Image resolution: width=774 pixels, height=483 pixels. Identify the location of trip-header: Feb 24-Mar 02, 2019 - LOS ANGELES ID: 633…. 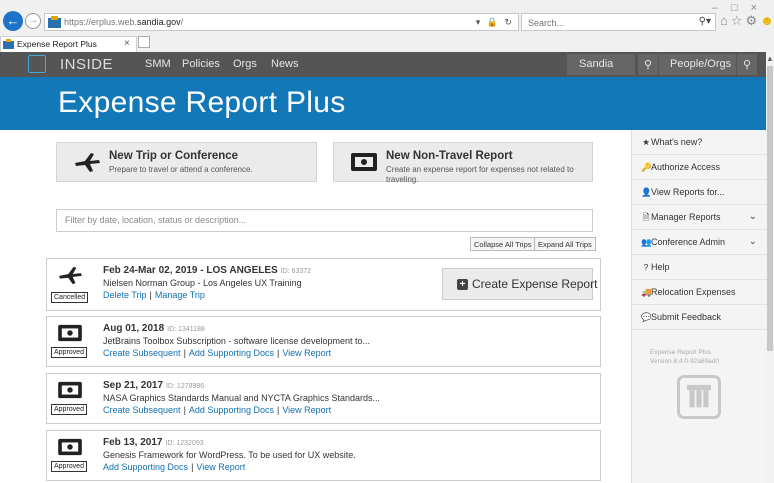
(207, 270).